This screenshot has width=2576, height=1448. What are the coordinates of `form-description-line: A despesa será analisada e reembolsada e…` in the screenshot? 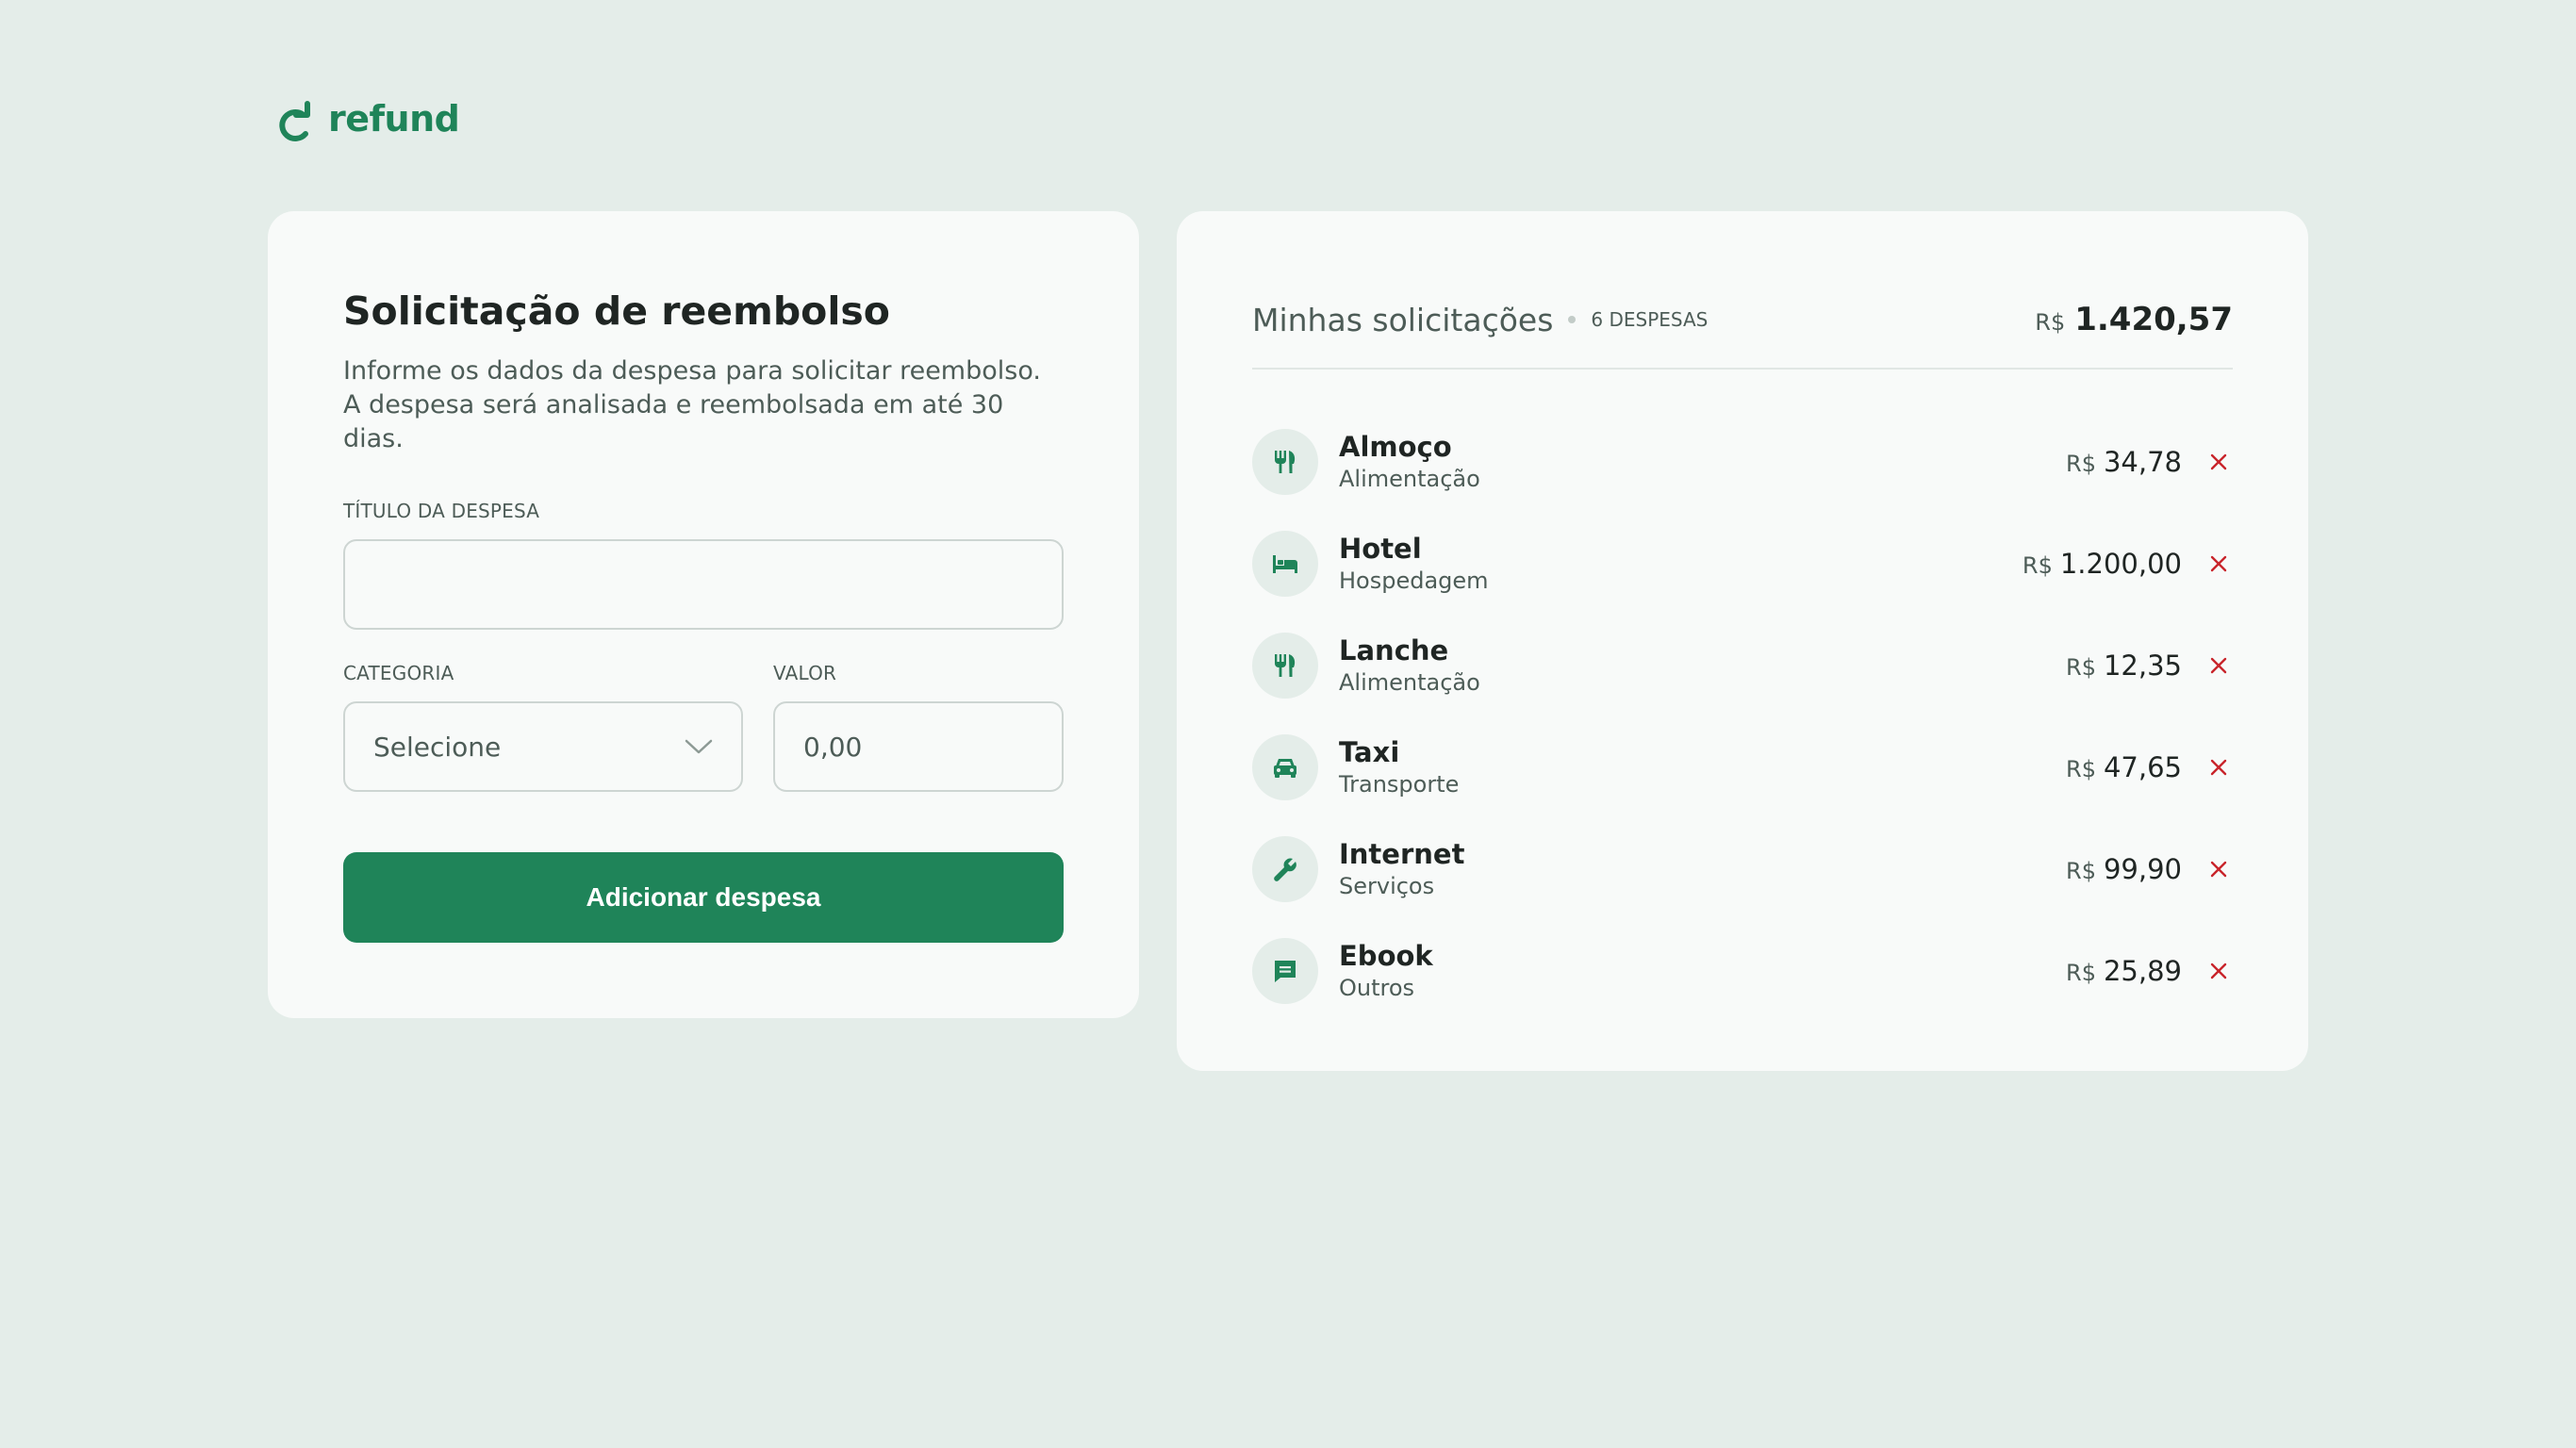 It's located at (673, 421).